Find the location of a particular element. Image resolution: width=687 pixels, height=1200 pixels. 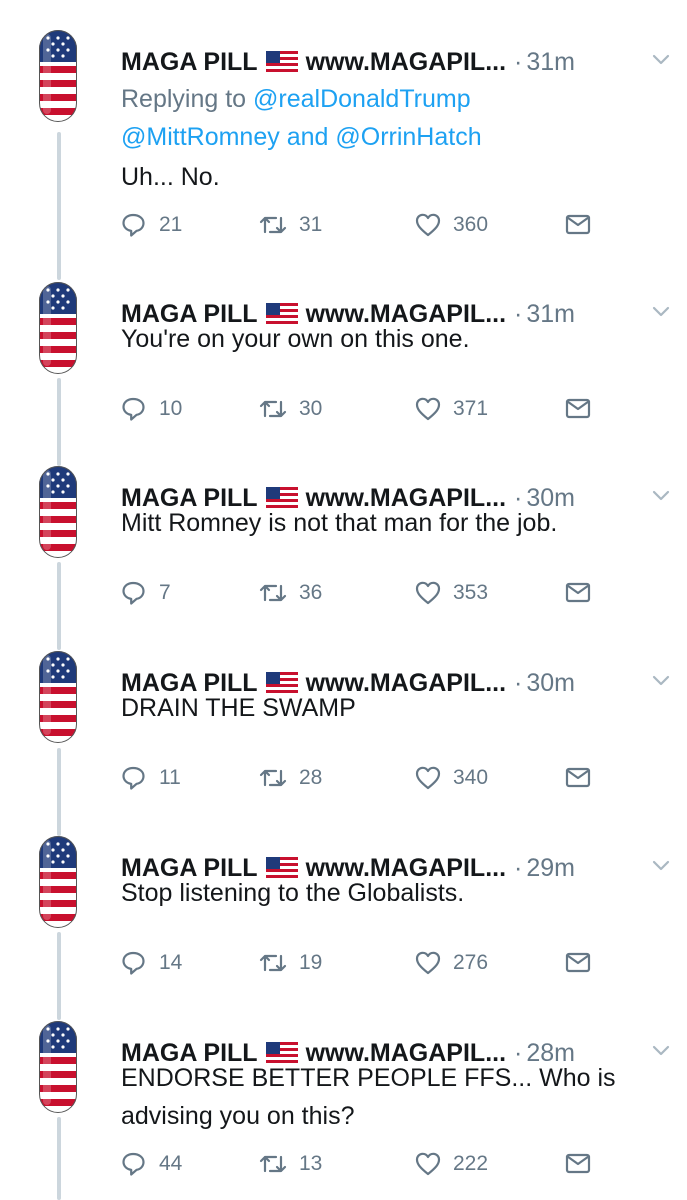

retweet-button: 31 is located at coordinates (290, 225).